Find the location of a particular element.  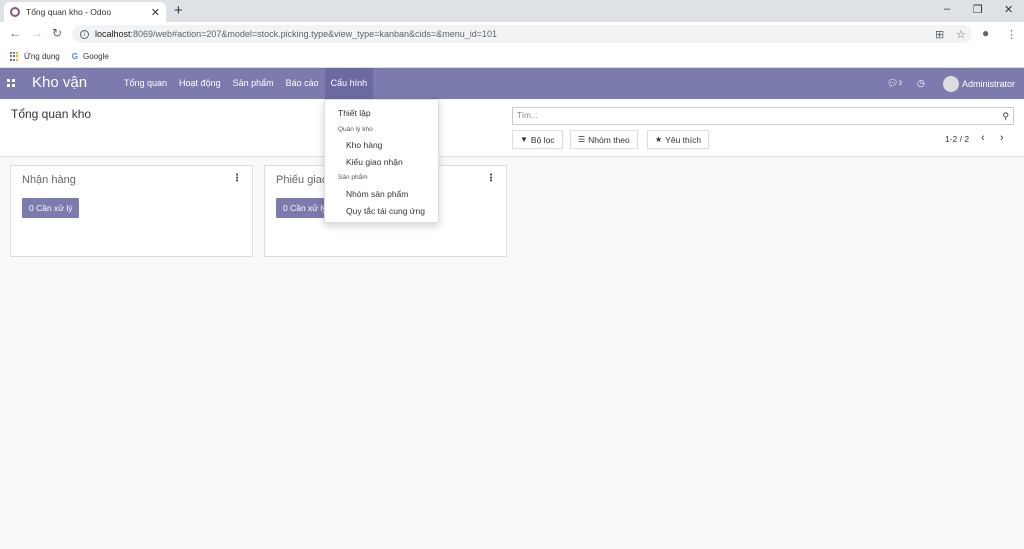

to-process-button: 0 Cần xử lý is located at coordinates (51, 208).